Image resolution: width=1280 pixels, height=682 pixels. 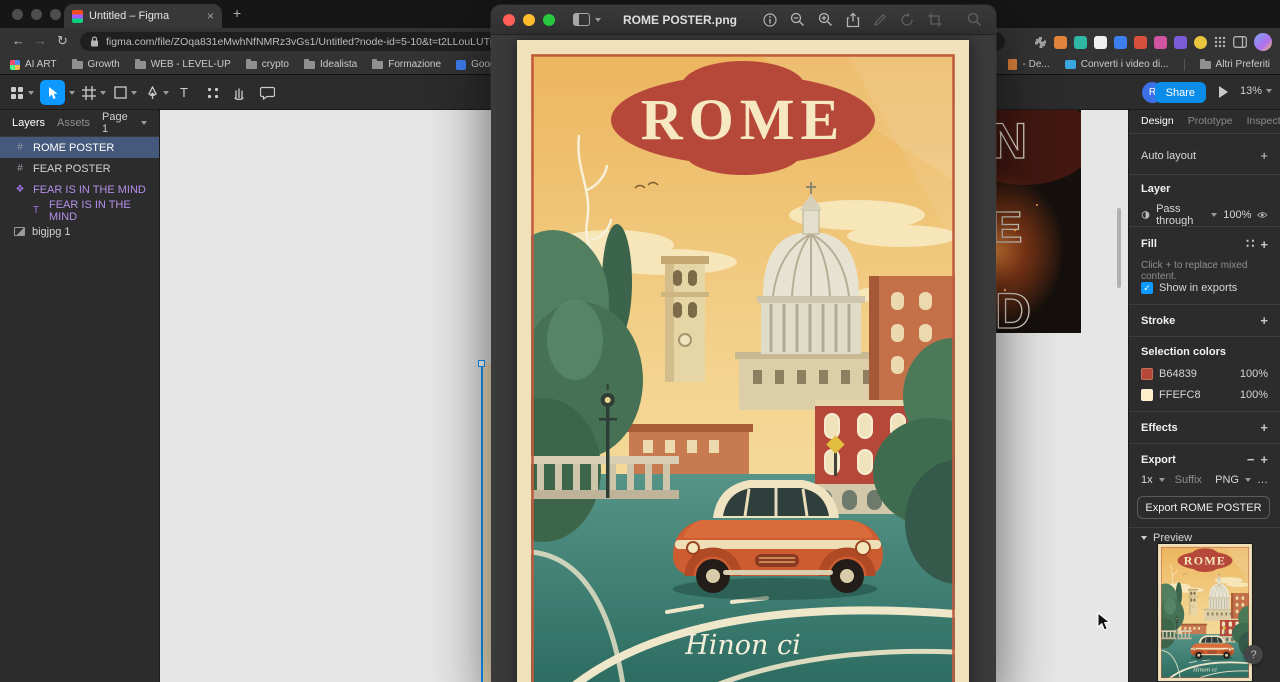 What do you see at coordinates (1220, 42) in the screenshot?
I see `apps-grid-icon` at bounding box center [1220, 42].